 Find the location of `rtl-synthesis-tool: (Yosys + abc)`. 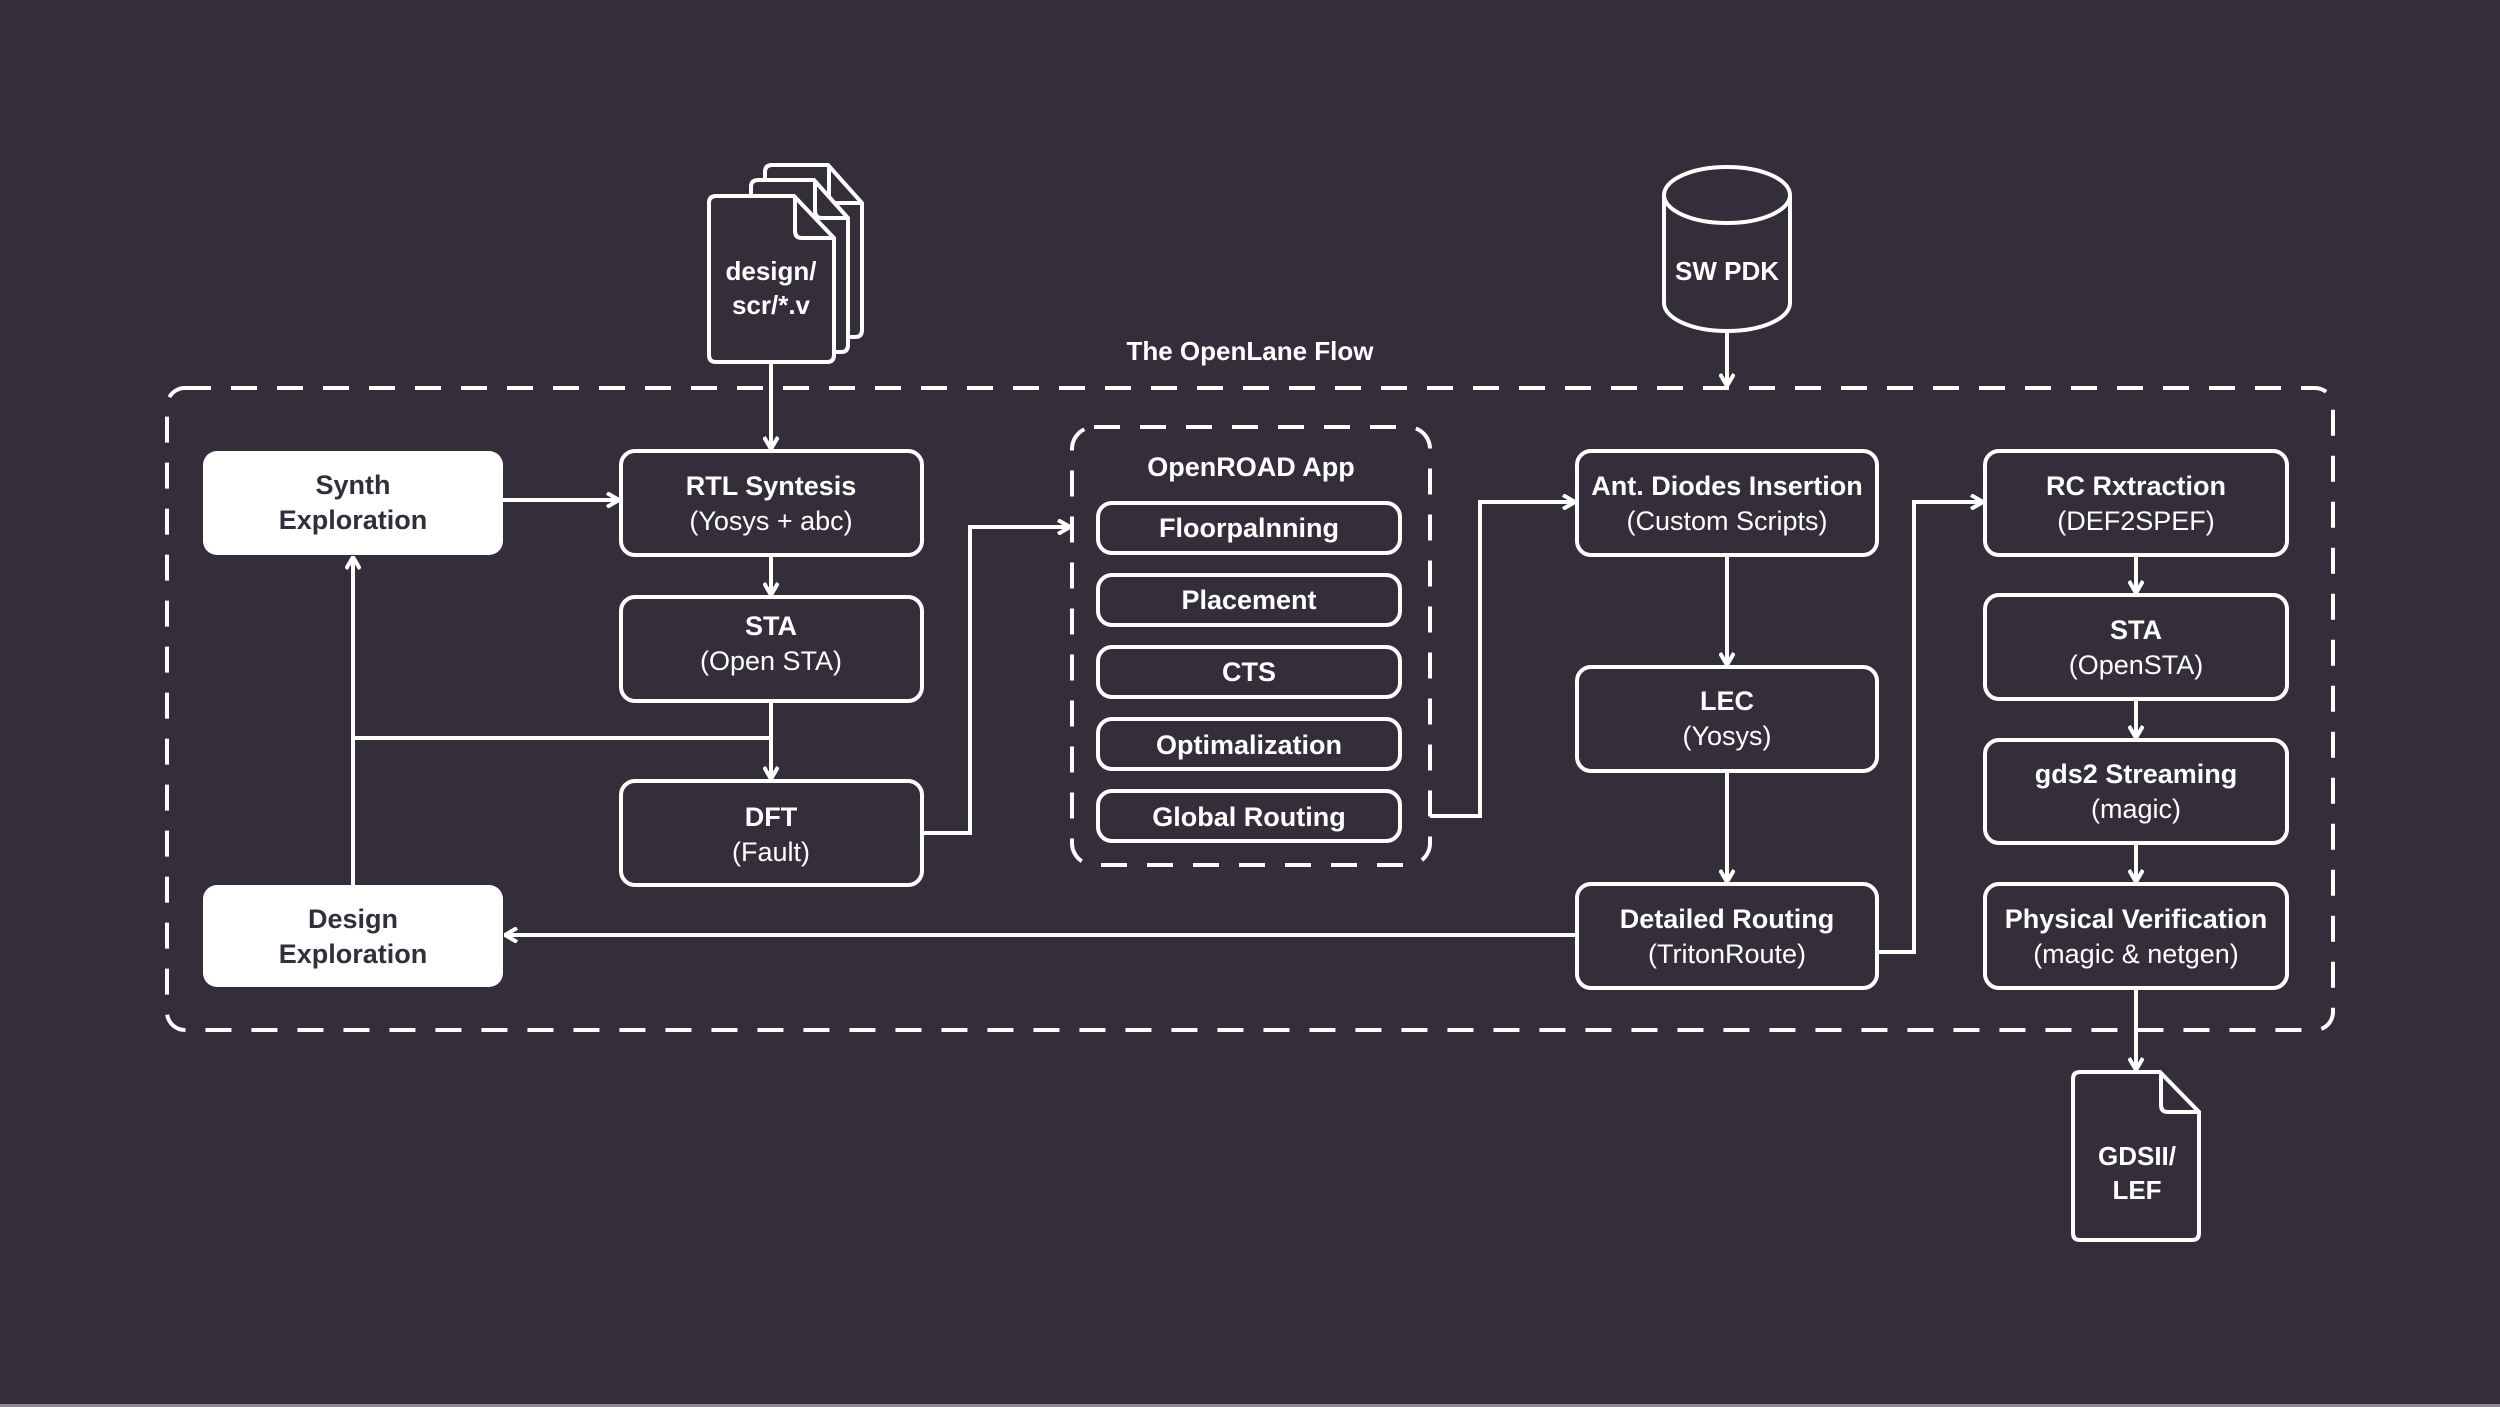

rtl-synthesis-tool: (Yosys + abc) is located at coordinates (770, 521).